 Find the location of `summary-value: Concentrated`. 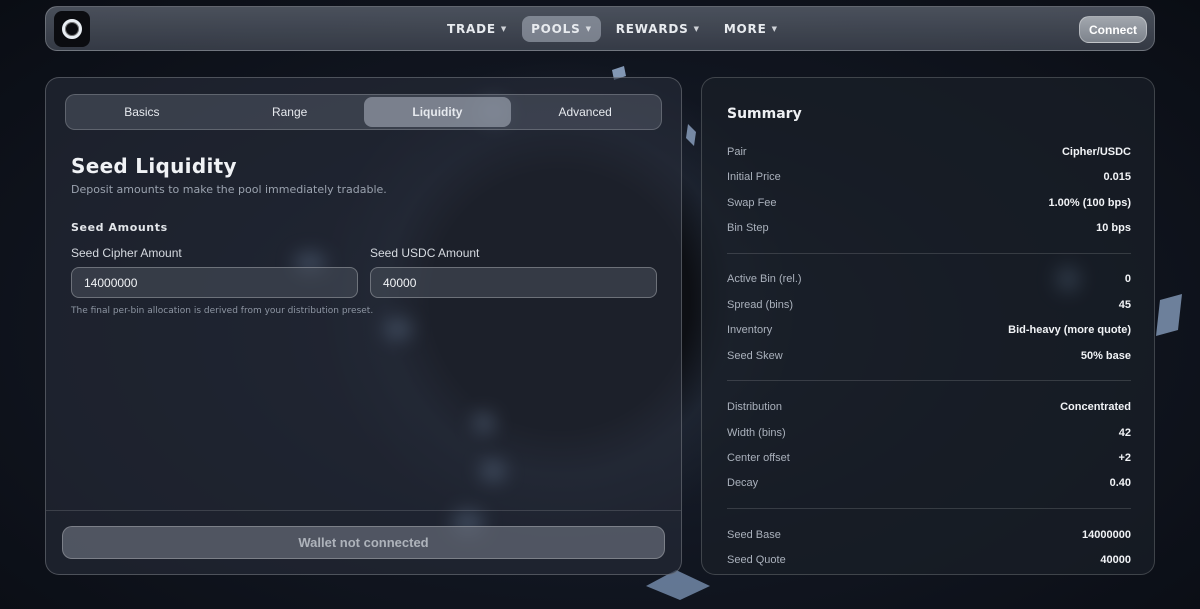

summary-value: Concentrated is located at coordinates (1095, 407).